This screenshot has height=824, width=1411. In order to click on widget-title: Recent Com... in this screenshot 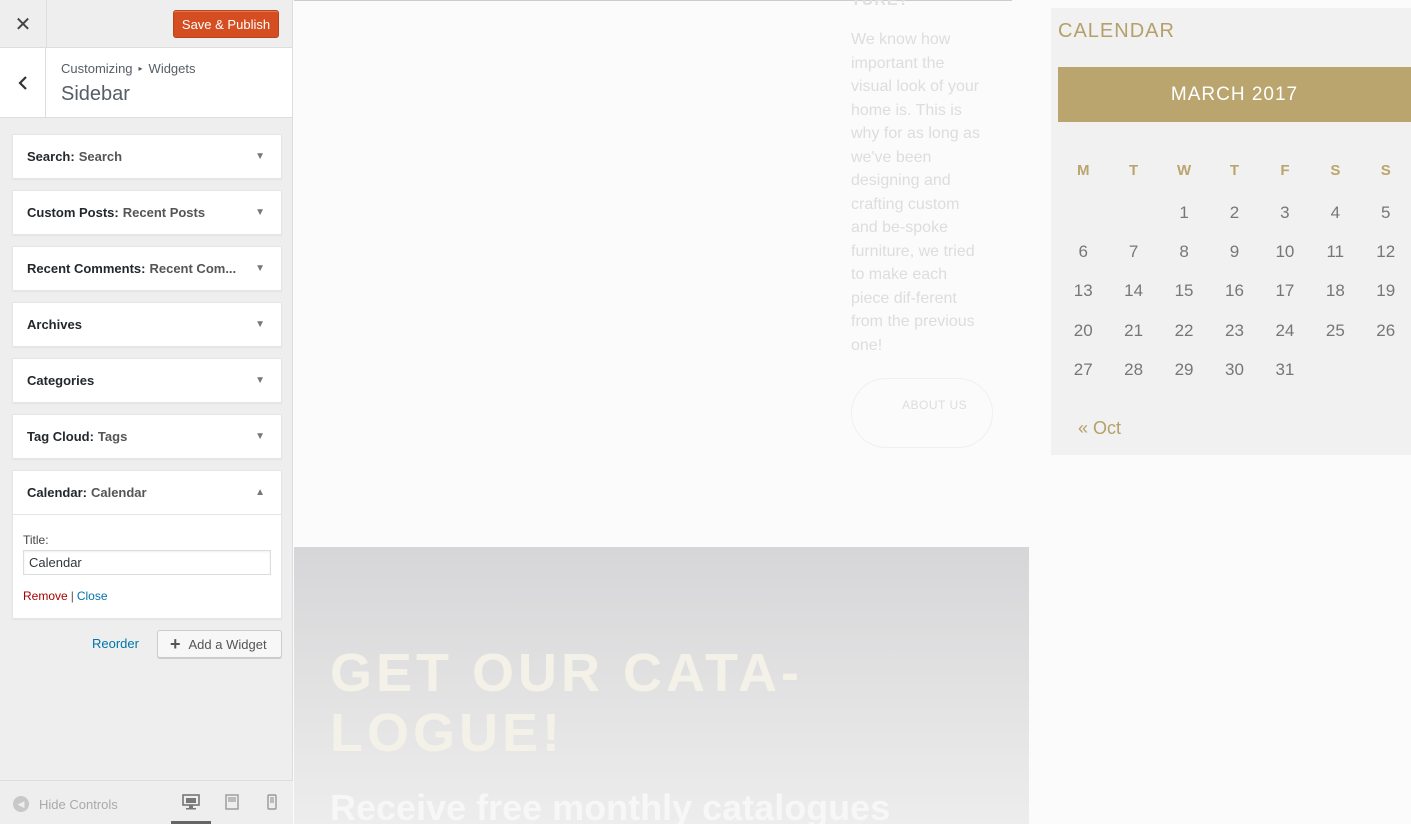, I will do `click(193, 268)`.